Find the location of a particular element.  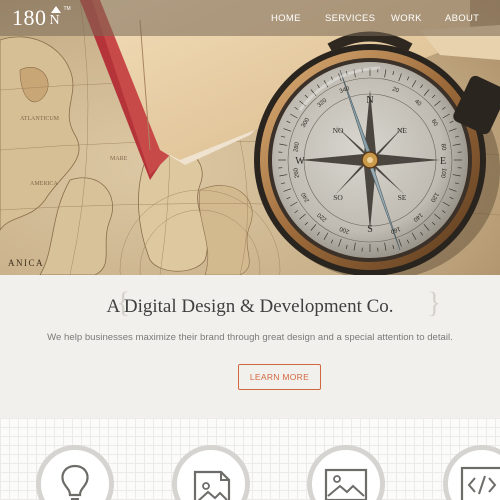

compass-letter-se: SE is located at coordinates (402, 197).